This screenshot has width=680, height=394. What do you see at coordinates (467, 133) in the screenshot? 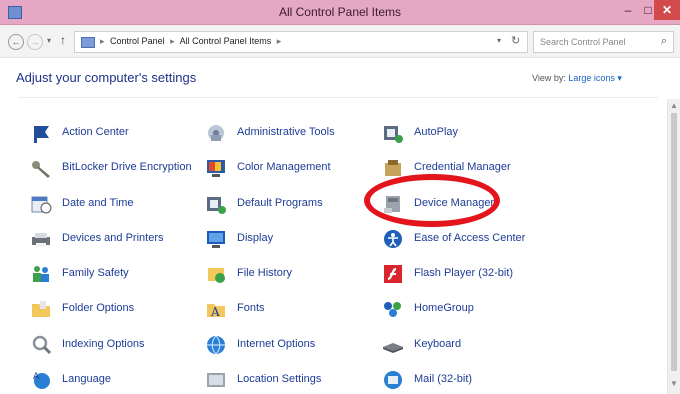
I see `item-autoplay: AutoPlay` at bounding box center [467, 133].